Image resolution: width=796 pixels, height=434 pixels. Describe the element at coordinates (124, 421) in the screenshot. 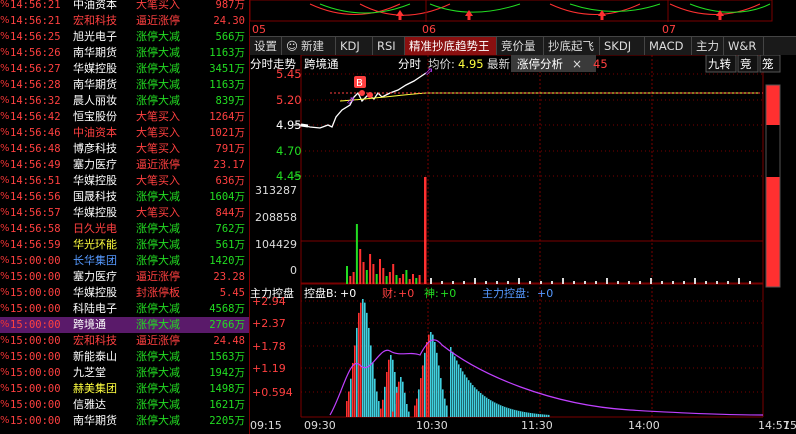

I see `list-item: % 15:00:00 南华期货 涨停大减 2205万` at that location.